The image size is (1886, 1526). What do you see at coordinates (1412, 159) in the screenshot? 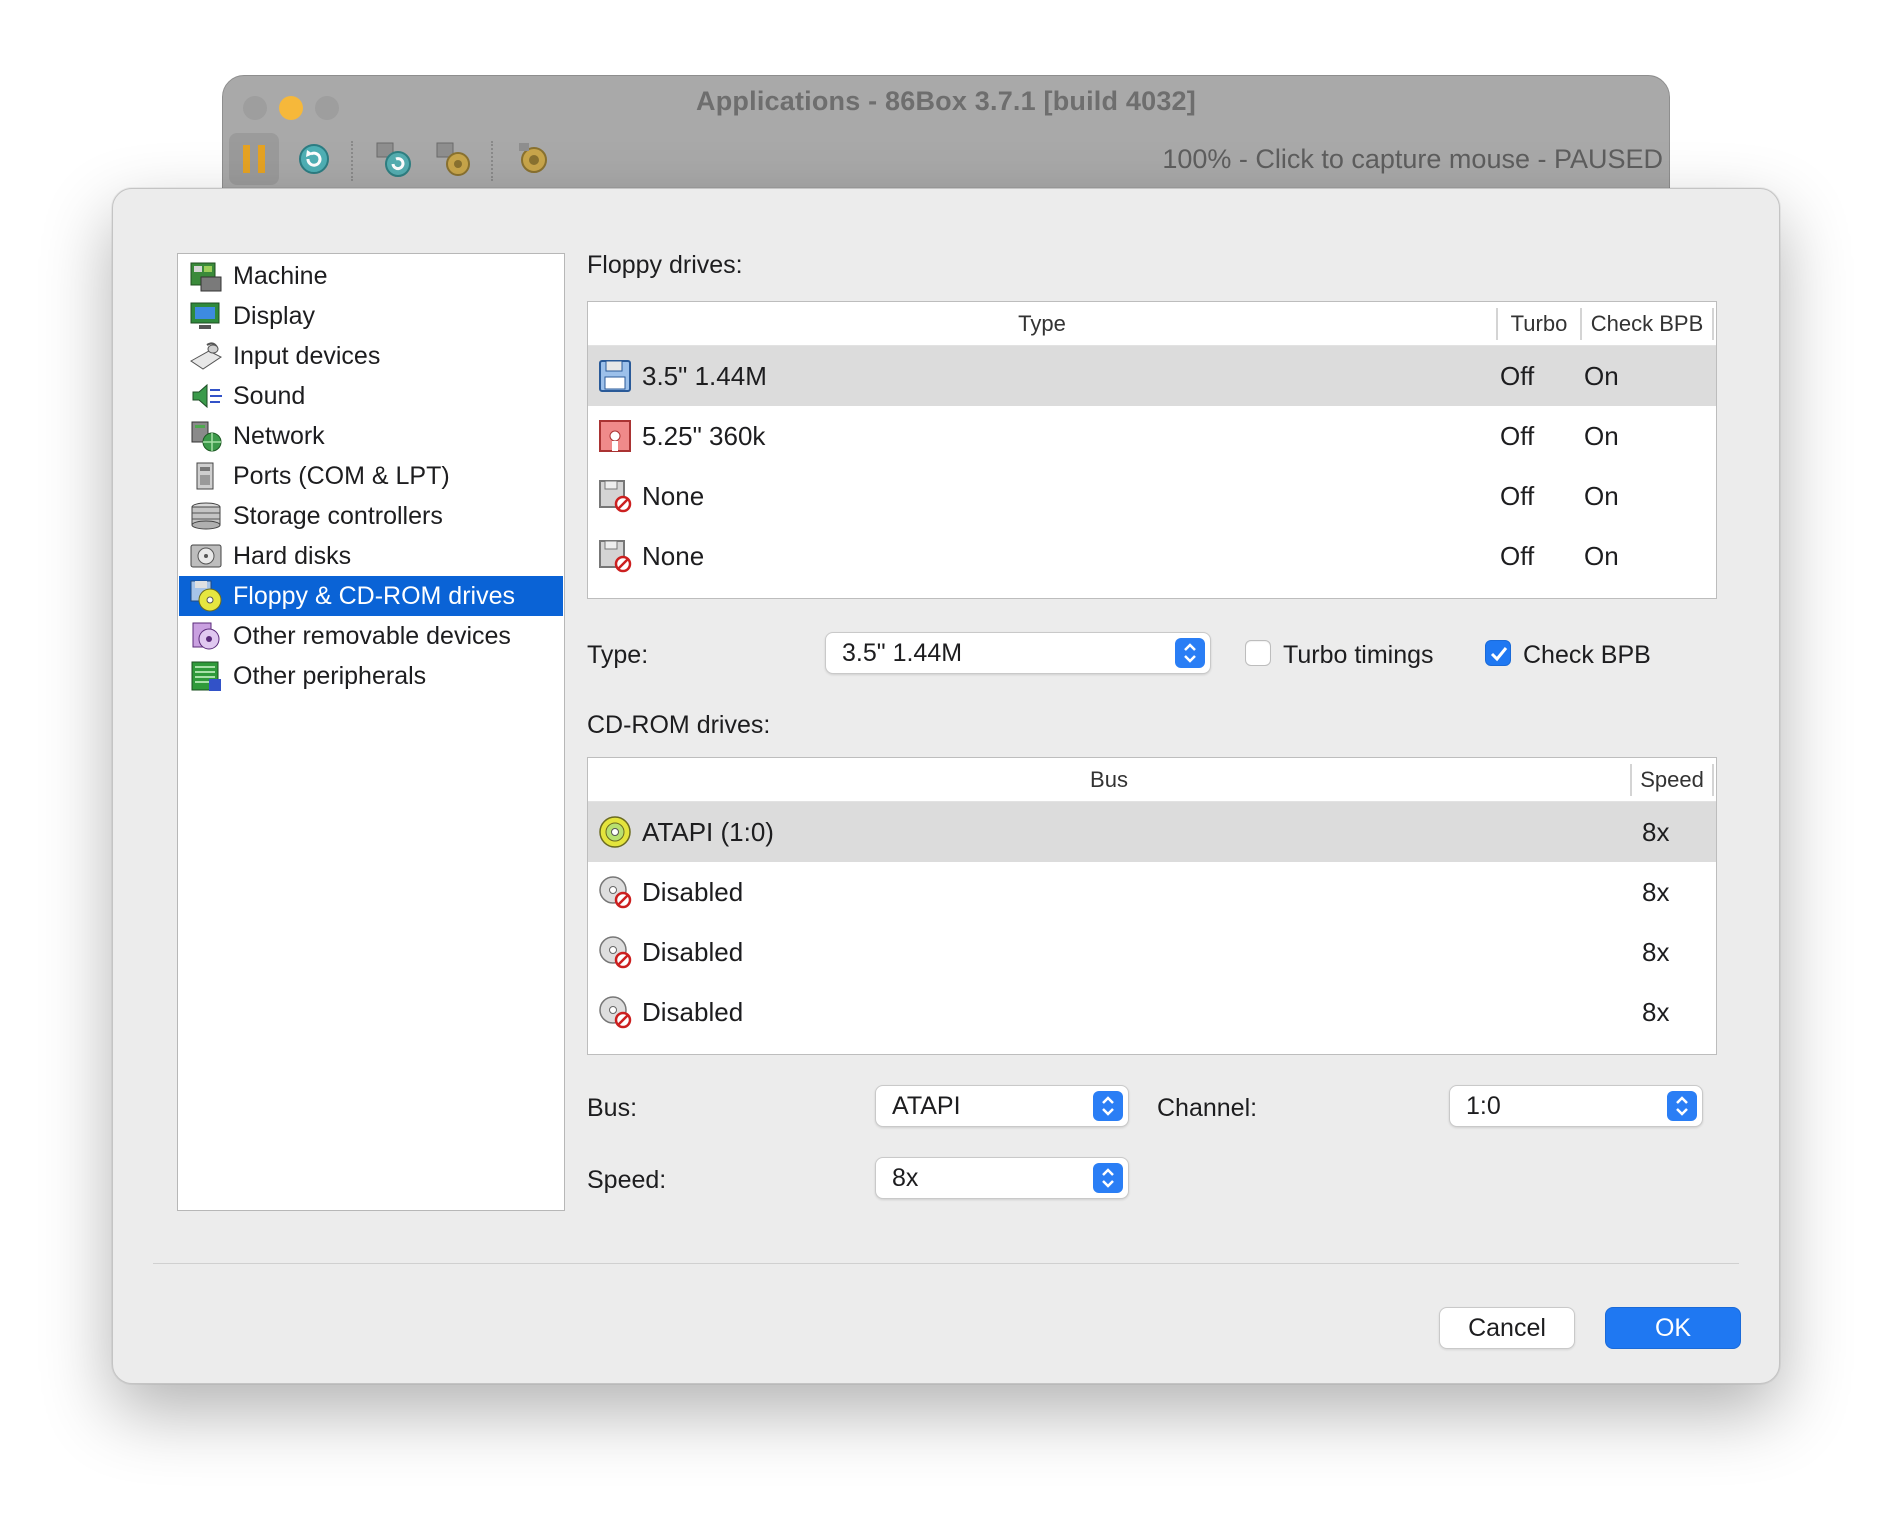
I see `status-text: 100% - Click to capture mouse - PAUSED` at bounding box center [1412, 159].